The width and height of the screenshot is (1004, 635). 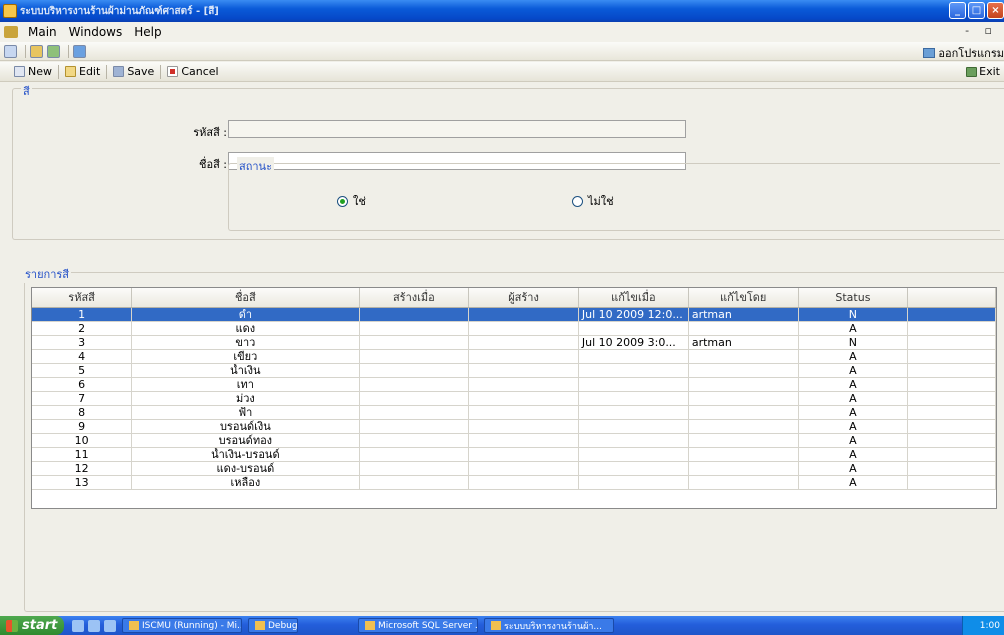 I want to click on color-code-field, so click(x=457, y=129).